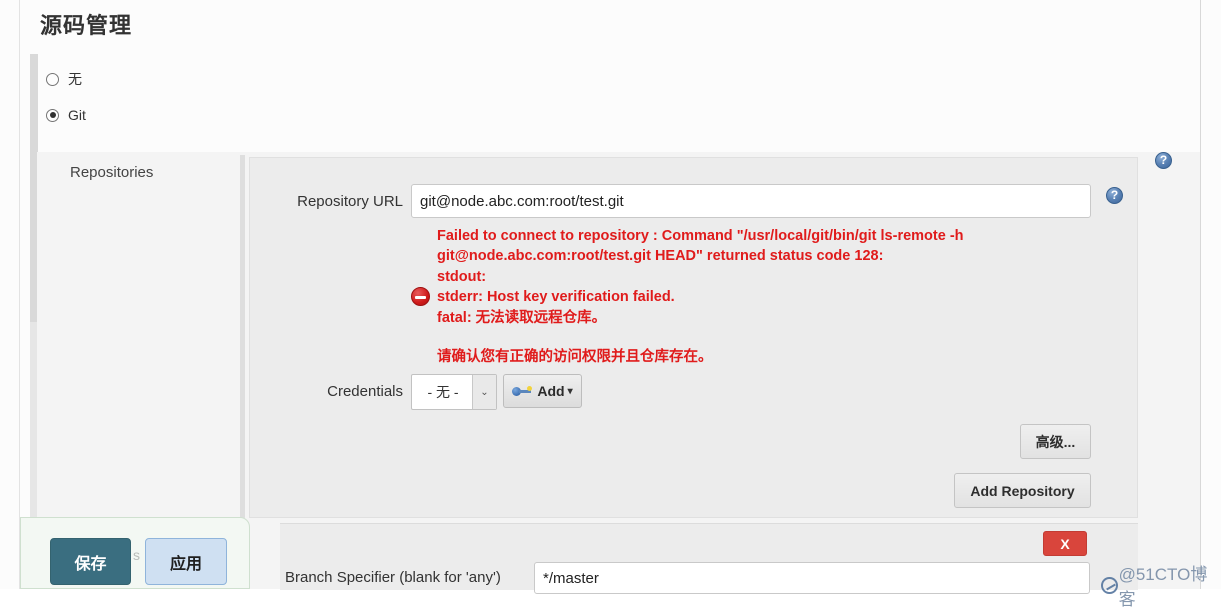  Describe the element at coordinates (86, 25) in the screenshot. I see `page-title: 源码管理` at that location.